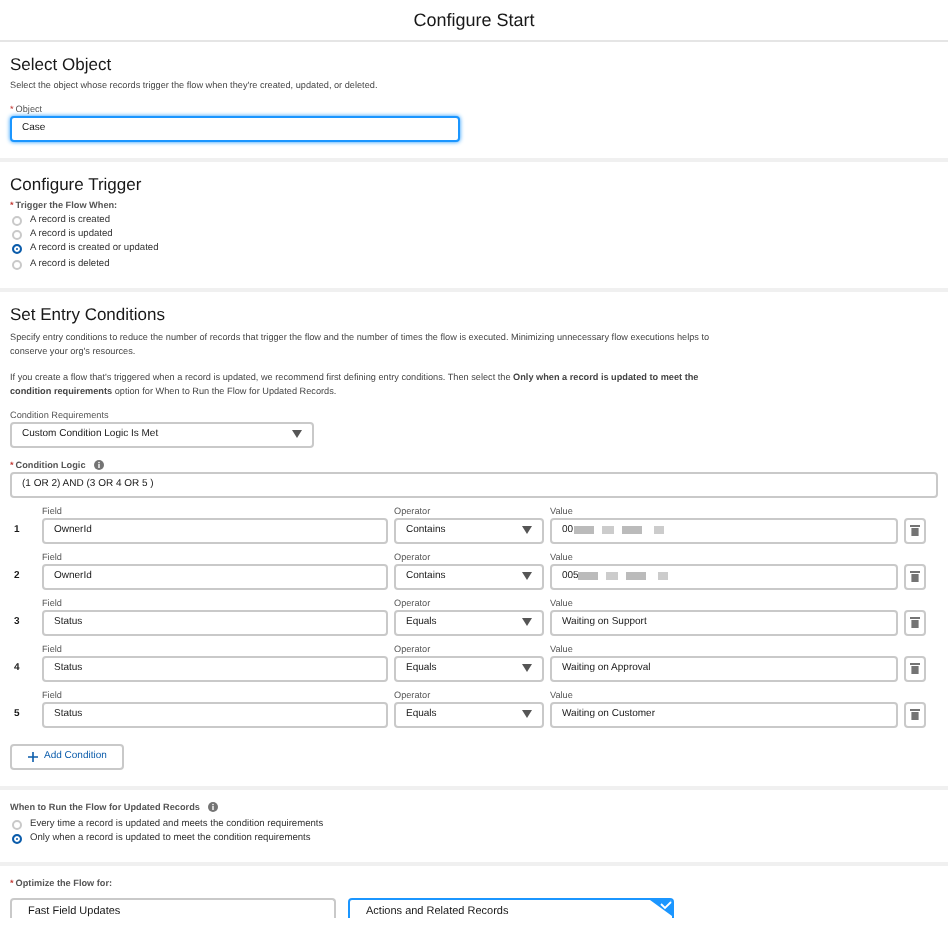  I want to click on section-heading: Configure Trigger, so click(77, 183).